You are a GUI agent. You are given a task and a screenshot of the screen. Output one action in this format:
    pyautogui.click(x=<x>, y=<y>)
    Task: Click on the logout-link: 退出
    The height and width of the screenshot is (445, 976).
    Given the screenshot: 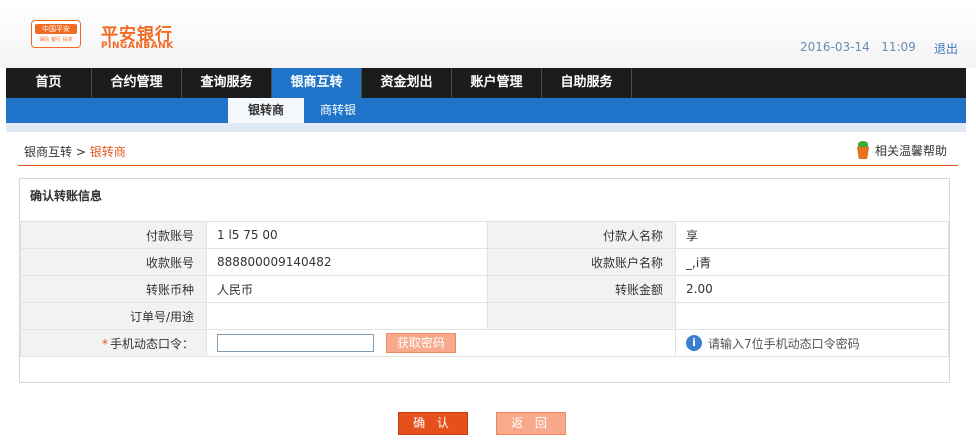 What is the action you would take?
    pyautogui.click(x=946, y=48)
    